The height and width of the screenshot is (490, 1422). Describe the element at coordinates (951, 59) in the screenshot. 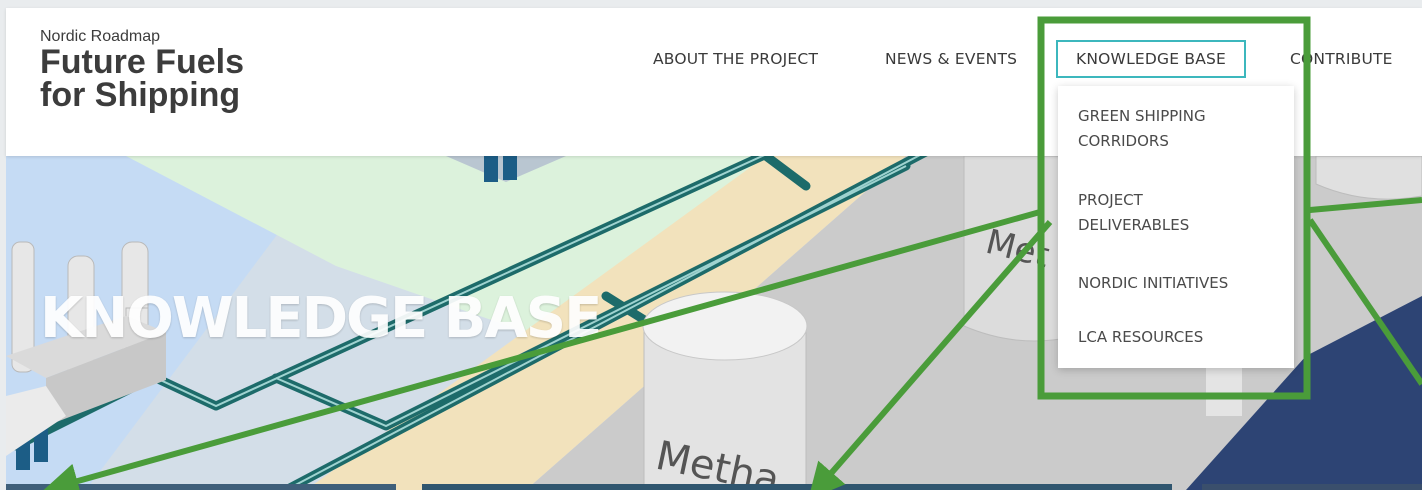

I see `nav-news-and-events: NEWS & EVENTS` at that location.